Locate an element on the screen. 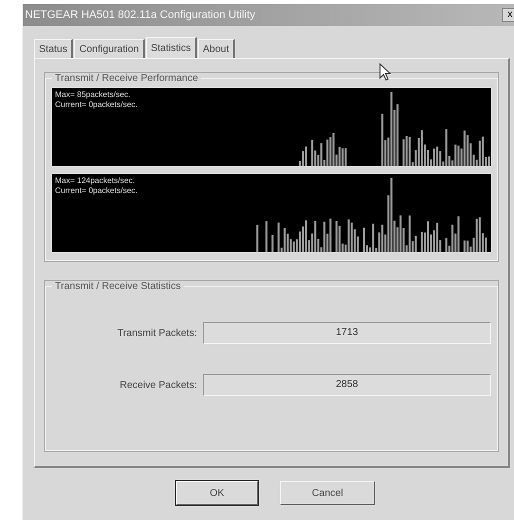 The width and height of the screenshot is (514, 520). readonly-field: 1713 is located at coordinates (347, 333).